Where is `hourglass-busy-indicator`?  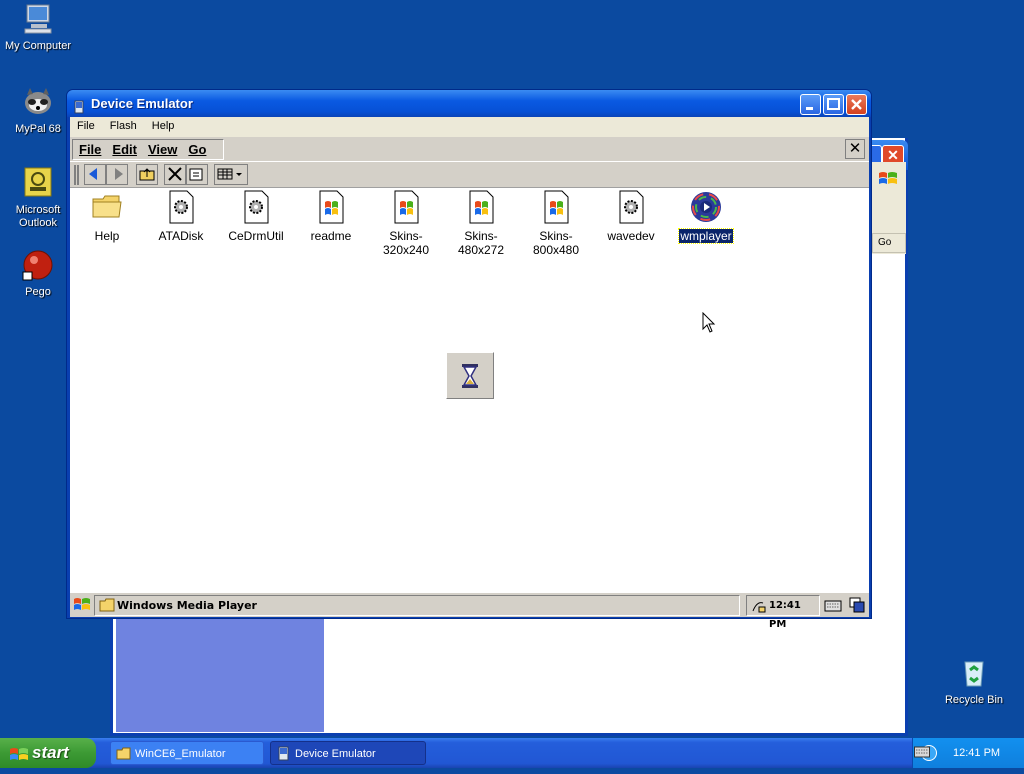 hourglass-busy-indicator is located at coordinates (470, 375).